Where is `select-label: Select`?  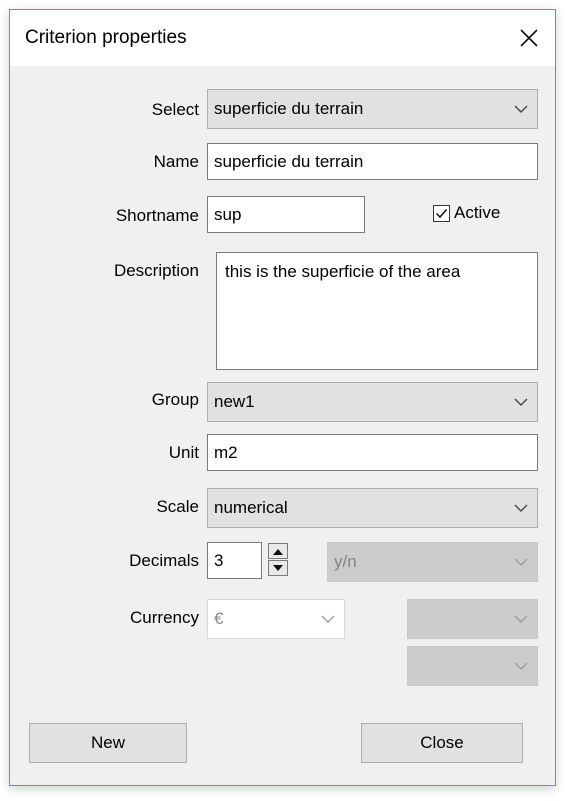 select-label: Select is located at coordinates (175, 109).